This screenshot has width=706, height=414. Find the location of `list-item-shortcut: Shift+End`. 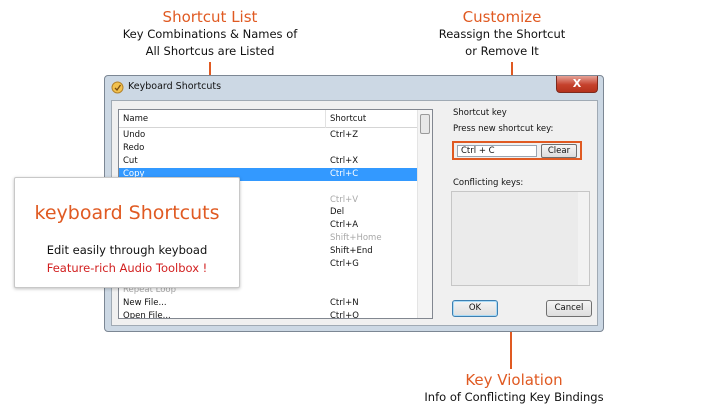

list-item-shortcut: Shift+End is located at coordinates (351, 251).